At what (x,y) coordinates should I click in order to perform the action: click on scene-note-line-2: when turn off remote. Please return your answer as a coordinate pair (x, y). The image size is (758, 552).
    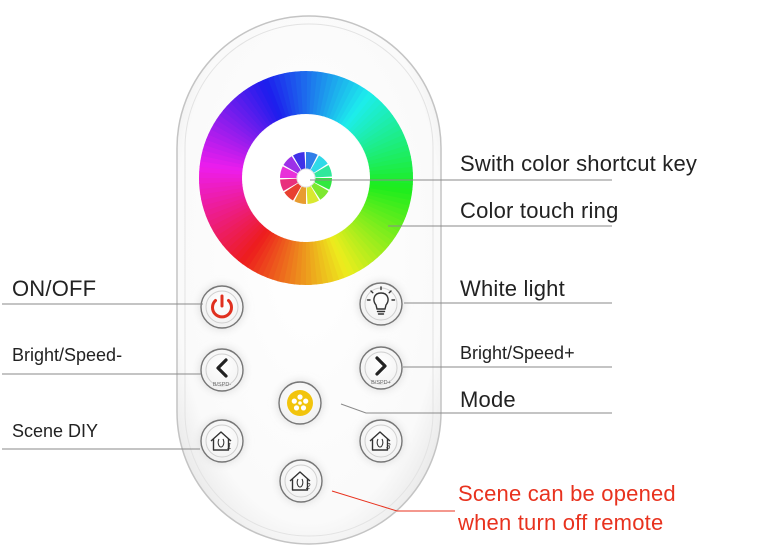
    Looking at the image, I should click on (561, 522).